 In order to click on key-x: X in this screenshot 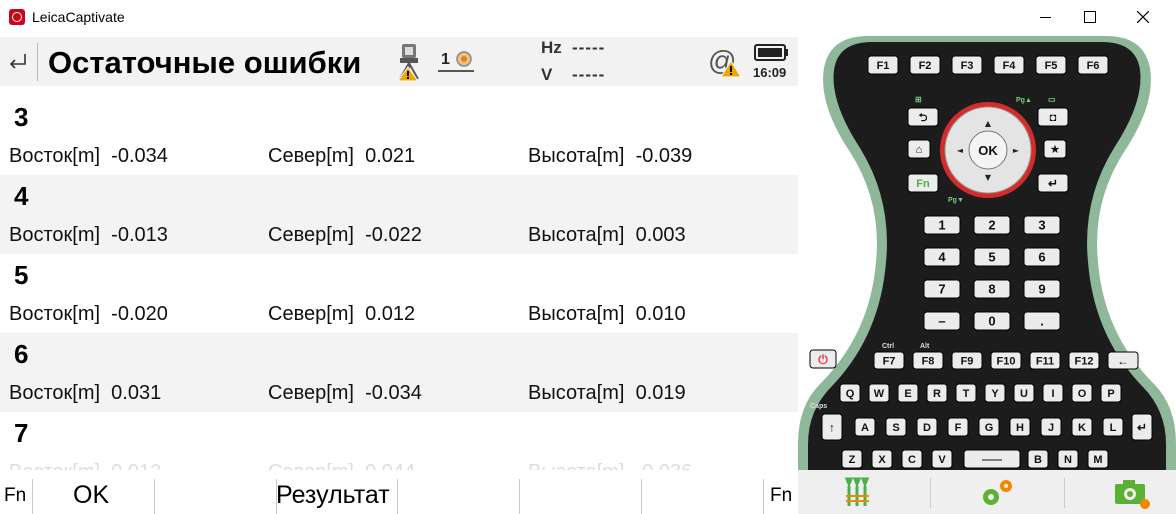, I will do `click(882, 459)`.